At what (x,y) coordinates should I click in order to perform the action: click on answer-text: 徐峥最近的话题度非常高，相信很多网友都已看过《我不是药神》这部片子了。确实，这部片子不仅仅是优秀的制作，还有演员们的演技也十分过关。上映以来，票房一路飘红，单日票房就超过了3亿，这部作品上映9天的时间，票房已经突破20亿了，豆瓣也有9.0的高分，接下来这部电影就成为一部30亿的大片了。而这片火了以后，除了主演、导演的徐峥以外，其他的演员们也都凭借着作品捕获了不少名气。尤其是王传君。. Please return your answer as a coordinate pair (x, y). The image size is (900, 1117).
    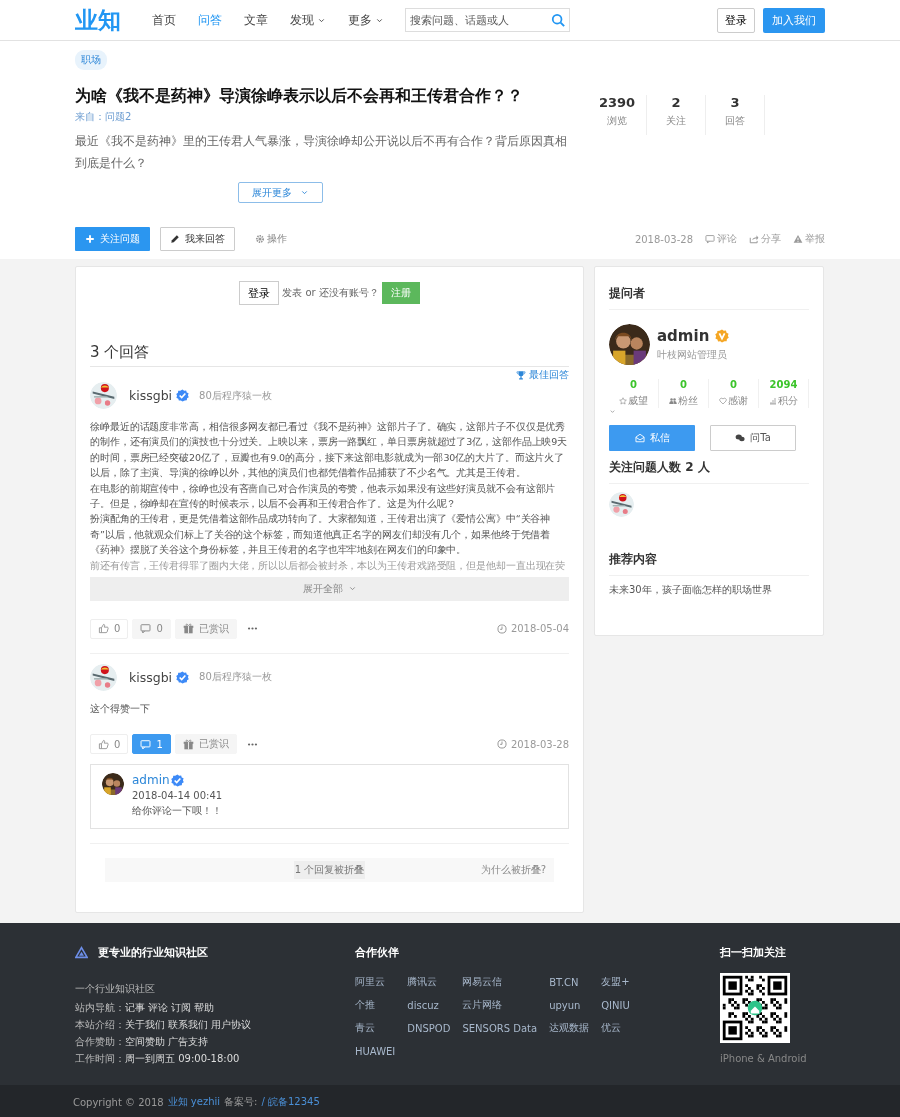
    Looking at the image, I should click on (329, 450).